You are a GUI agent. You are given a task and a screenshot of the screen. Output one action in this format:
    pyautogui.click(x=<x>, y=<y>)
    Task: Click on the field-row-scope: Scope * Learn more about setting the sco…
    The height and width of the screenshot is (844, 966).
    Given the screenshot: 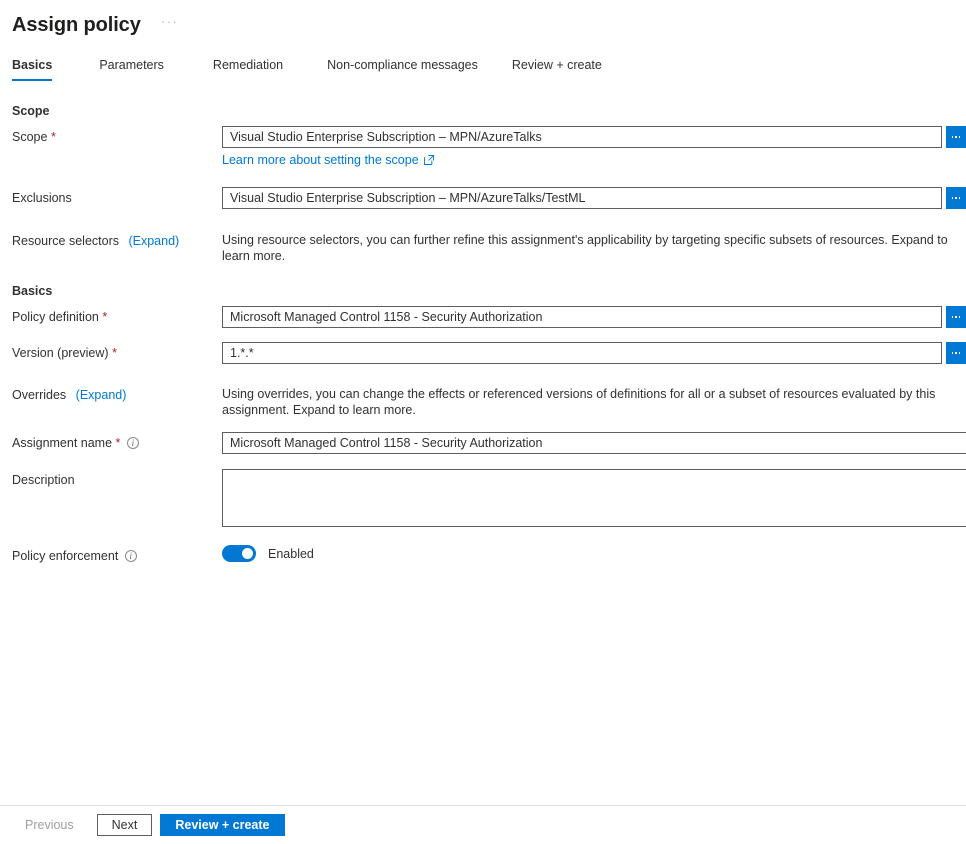 What is the action you would take?
    pyautogui.click(x=483, y=147)
    